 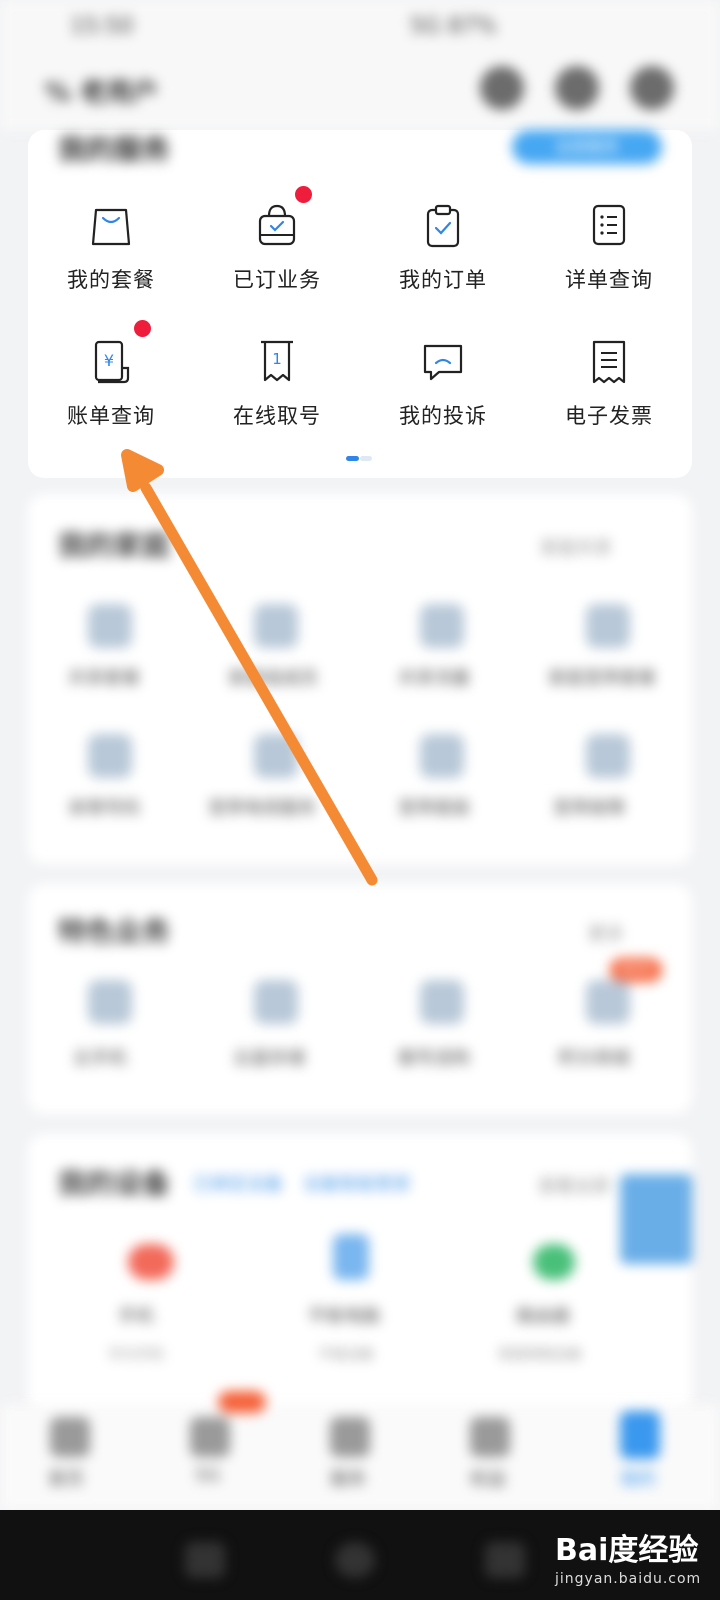 I want to click on device-label: 路由器, so click(x=543, y=1315).